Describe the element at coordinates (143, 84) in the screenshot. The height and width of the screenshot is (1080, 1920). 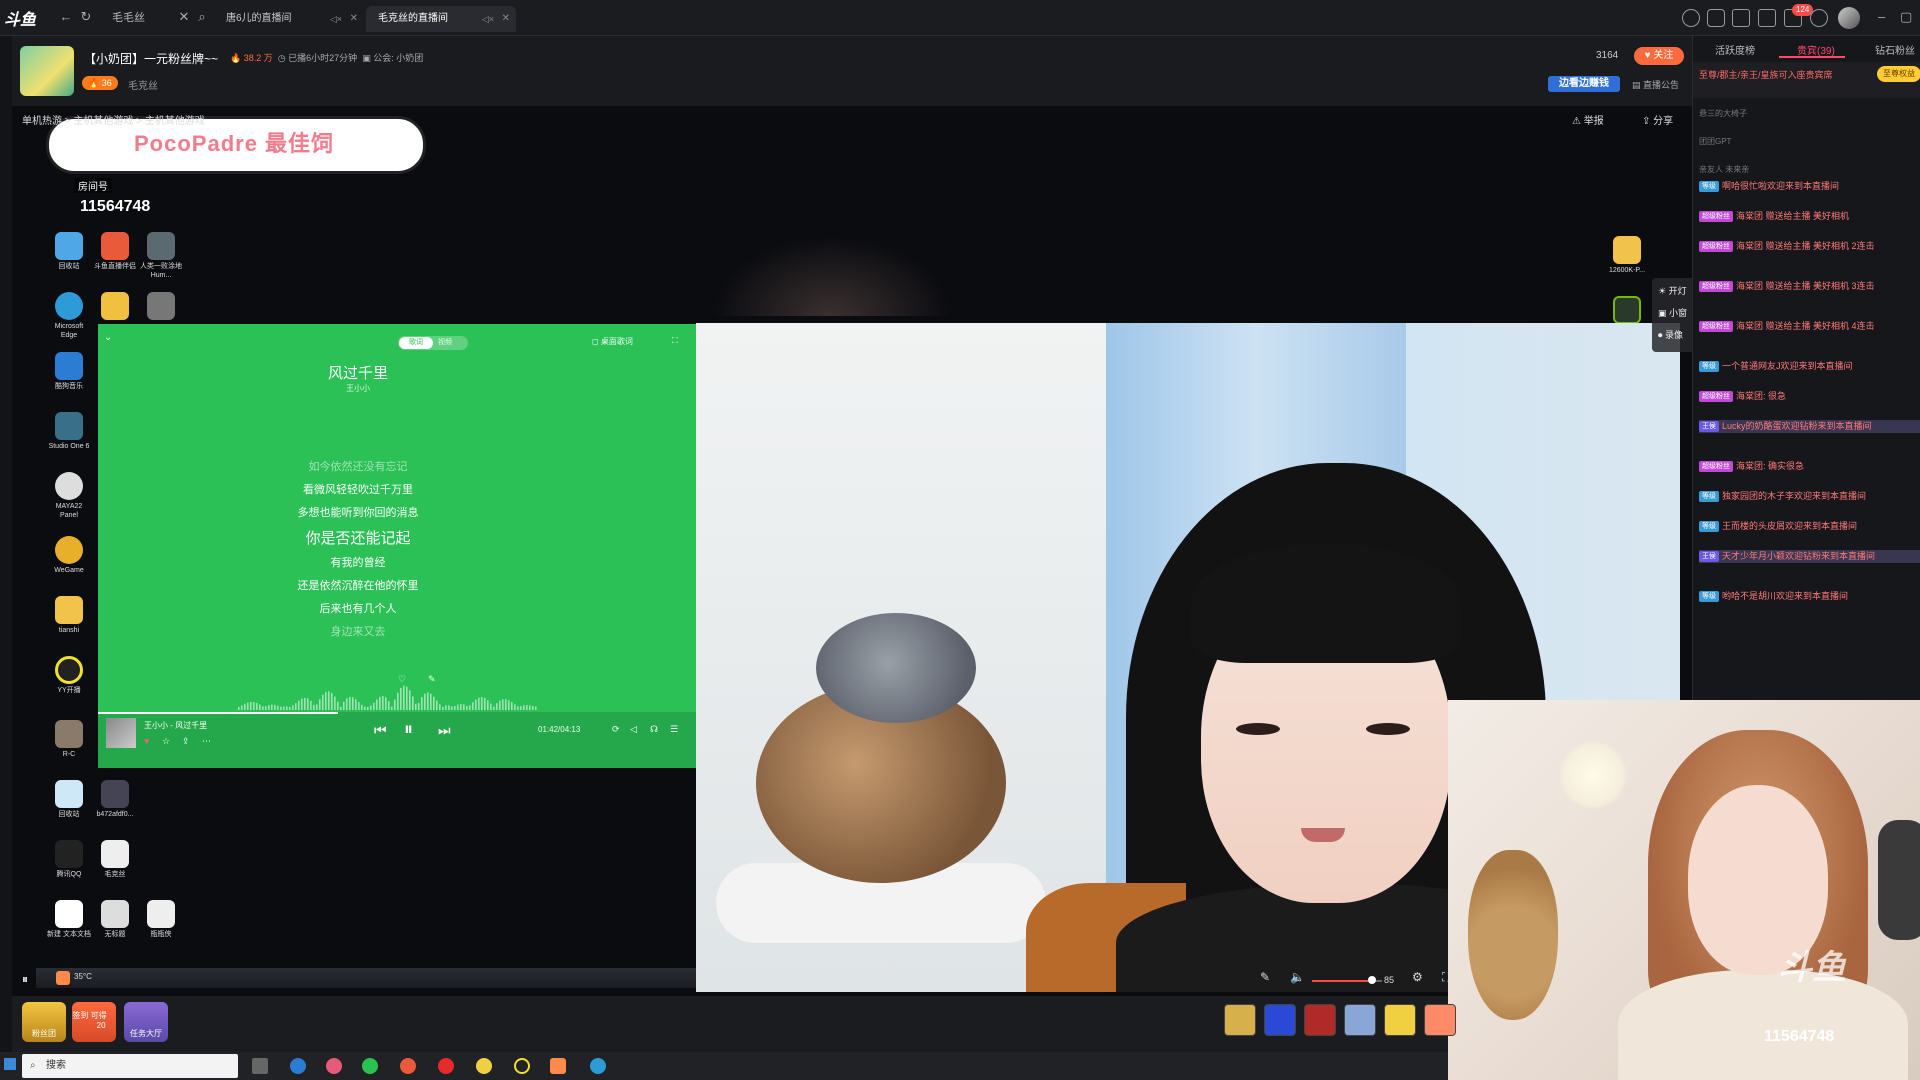
I see `anchor-name: 毛克丝` at that location.